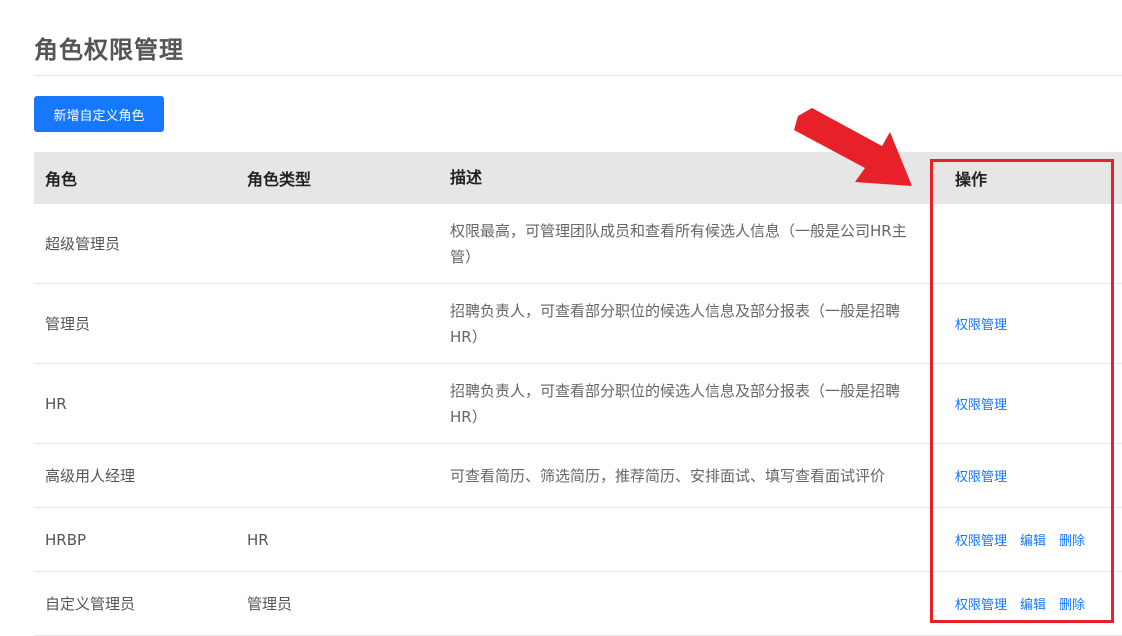  What do you see at coordinates (83, 244) in the screenshot?
I see `role-name: 超级管理员` at bounding box center [83, 244].